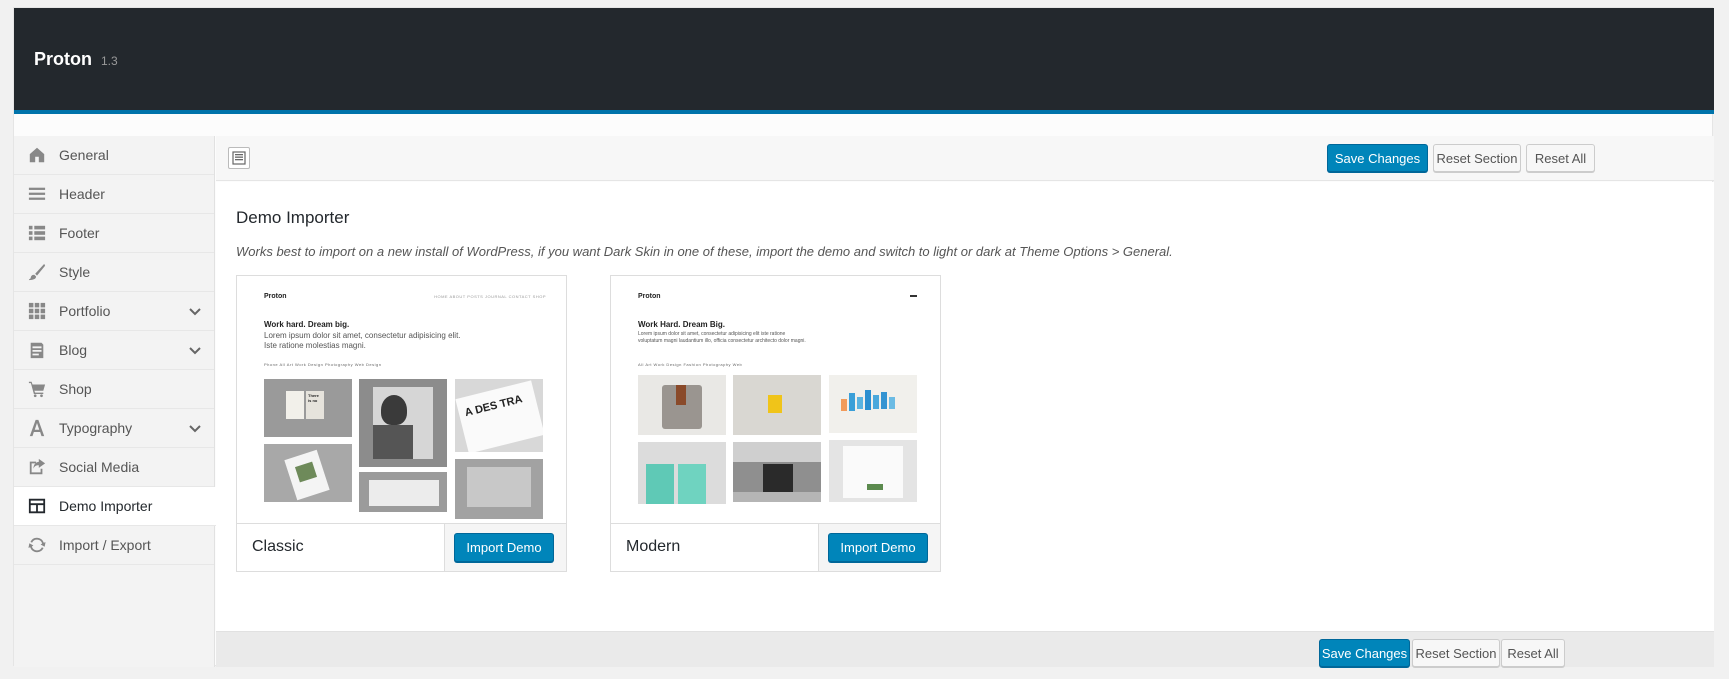  Describe the element at coordinates (37, 545) in the screenshot. I see `refresh-icon` at that location.